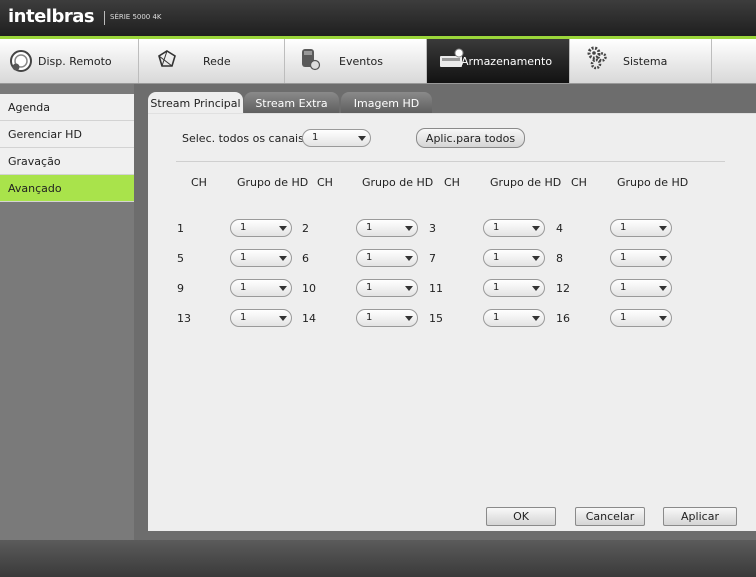 The height and width of the screenshot is (577, 756). Describe the element at coordinates (67, 188) in the screenshot. I see `sidebar-item-avancado: Avançado` at that location.